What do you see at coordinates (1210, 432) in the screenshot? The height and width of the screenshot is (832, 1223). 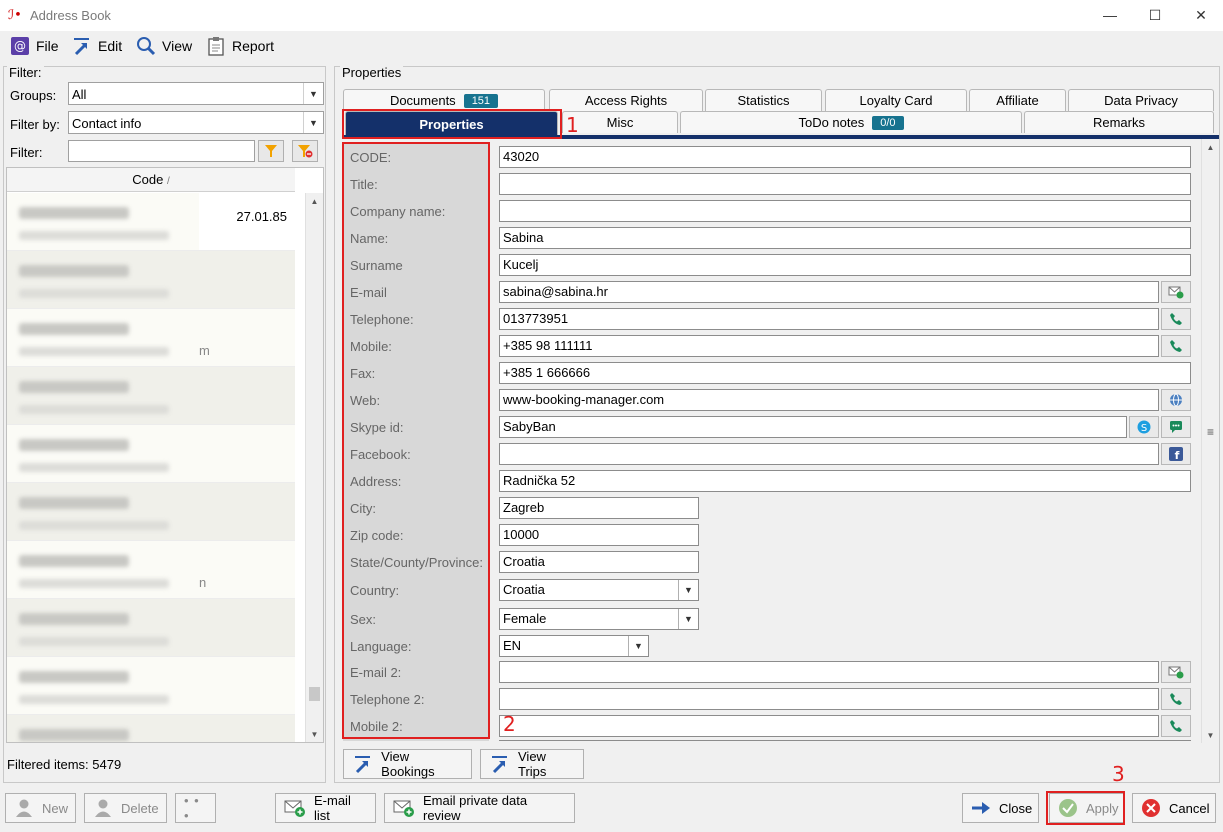 I see `scroll-grip-icon: ≡` at bounding box center [1210, 432].